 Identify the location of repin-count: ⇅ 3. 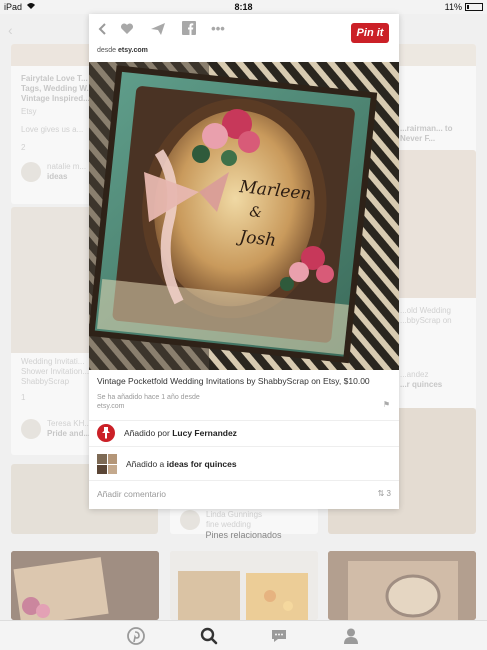
(384, 493).